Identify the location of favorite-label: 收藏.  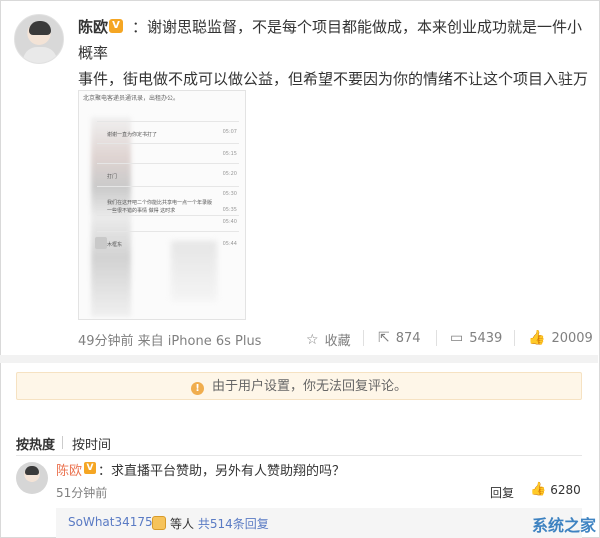
(337, 341).